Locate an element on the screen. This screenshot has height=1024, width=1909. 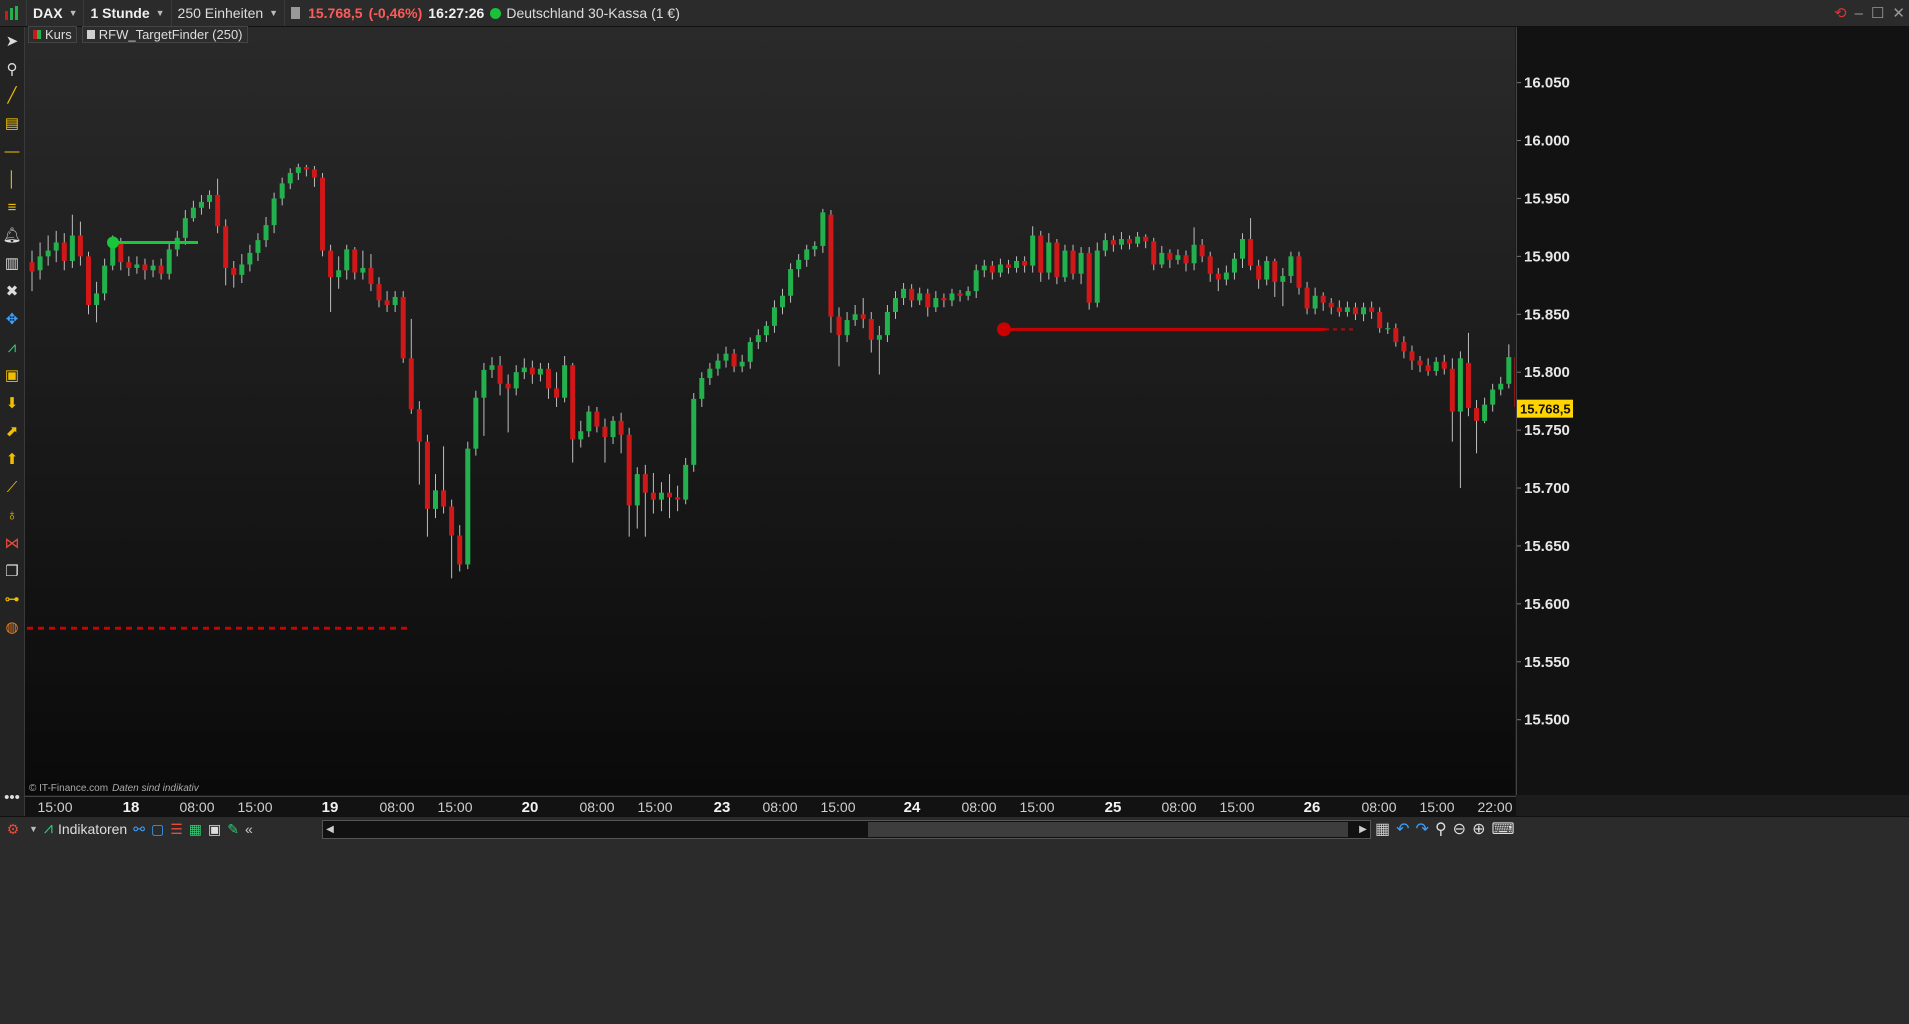
arrow-diagonal-icon: ⬈ is located at coordinates (12, 431).